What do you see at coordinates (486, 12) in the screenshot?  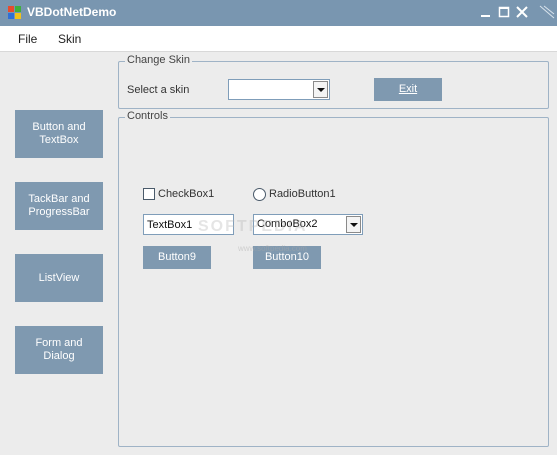 I see `minimize-icon` at bounding box center [486, 12].